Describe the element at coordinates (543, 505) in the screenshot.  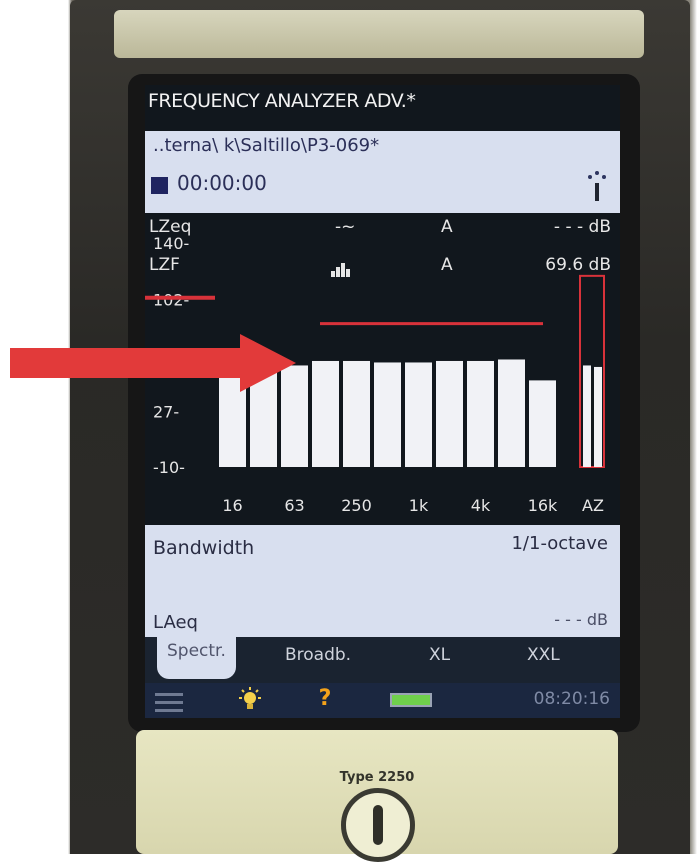
I see `x-tick-label: 16k` at that location.